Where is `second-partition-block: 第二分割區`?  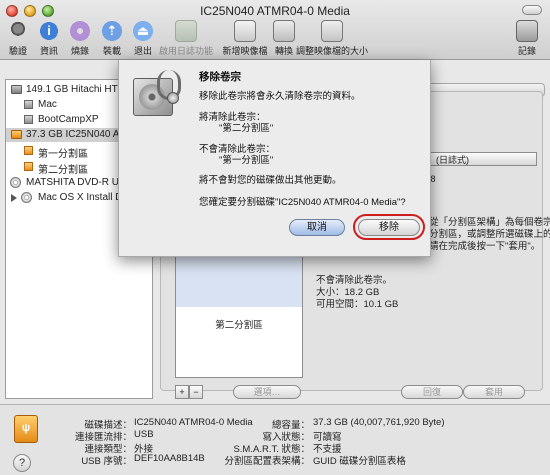
second-partition-block: 第二分割區 is located at coordinates (239, 342).